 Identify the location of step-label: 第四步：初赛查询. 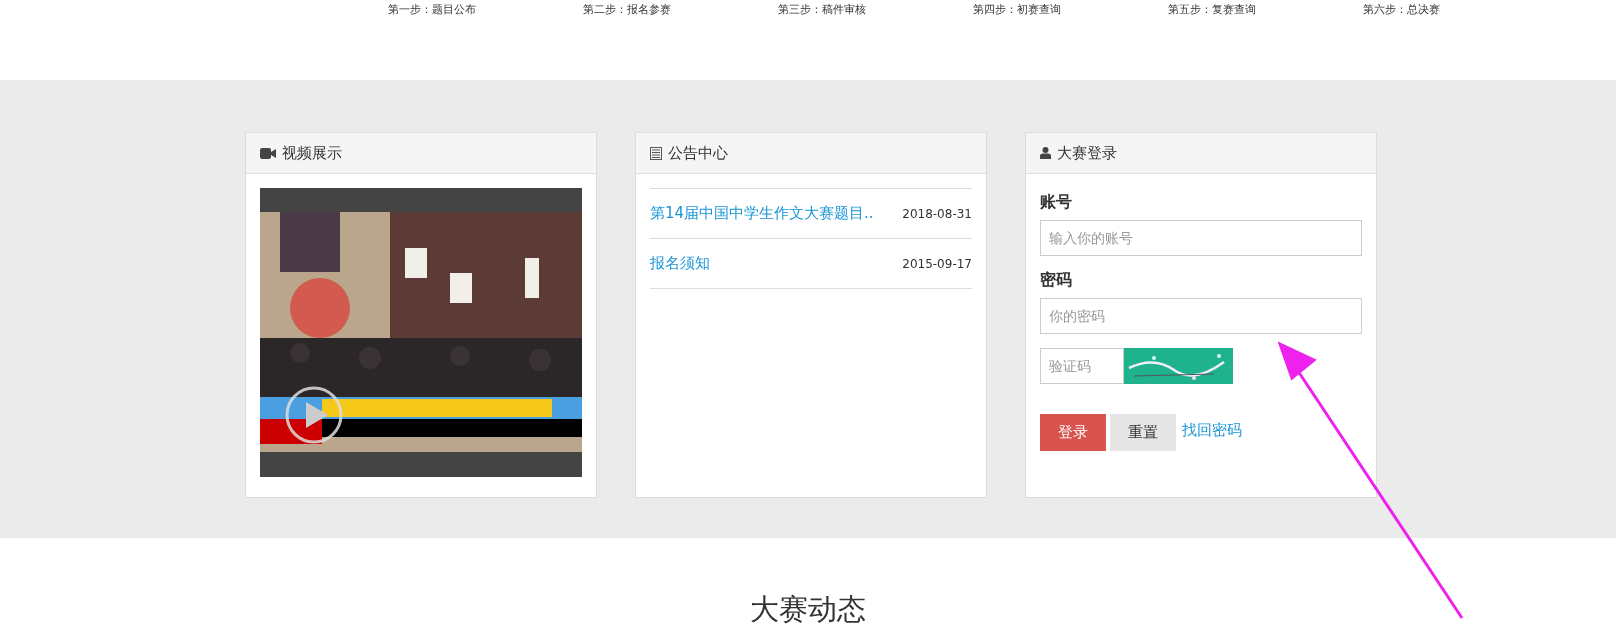
(1017, 9).